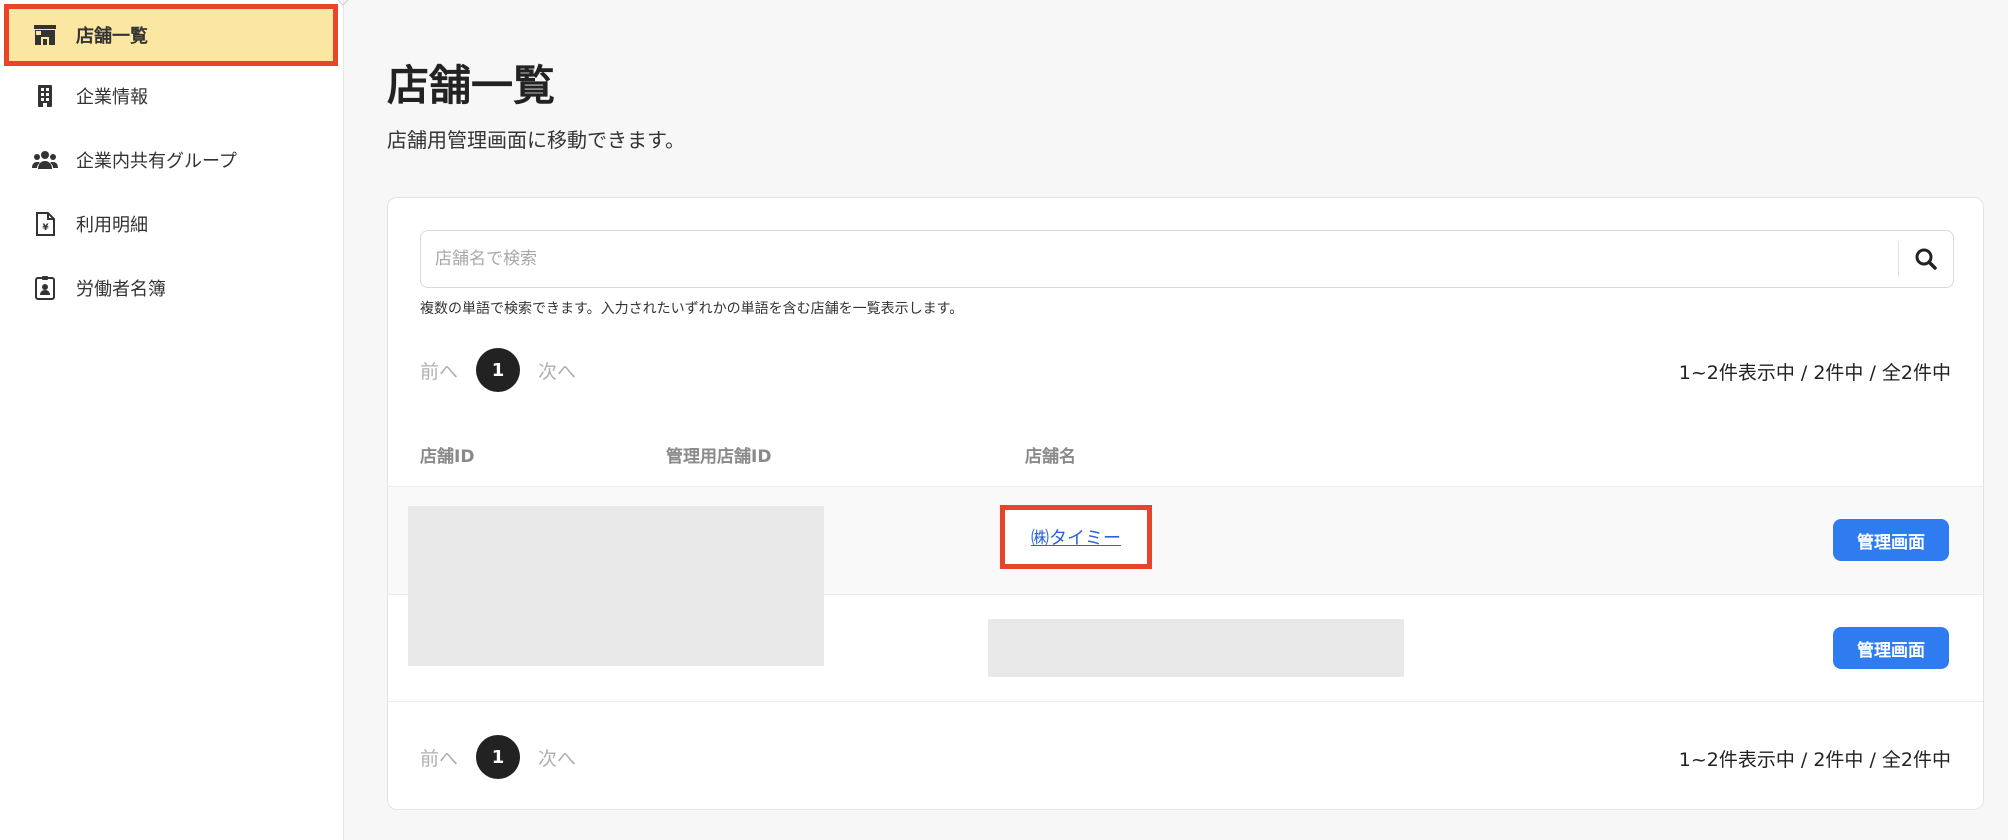  What do you see at coordinates (616, 586) in the screenshot?
I see `redacted-store-ids` at bounding box center [616, 586].